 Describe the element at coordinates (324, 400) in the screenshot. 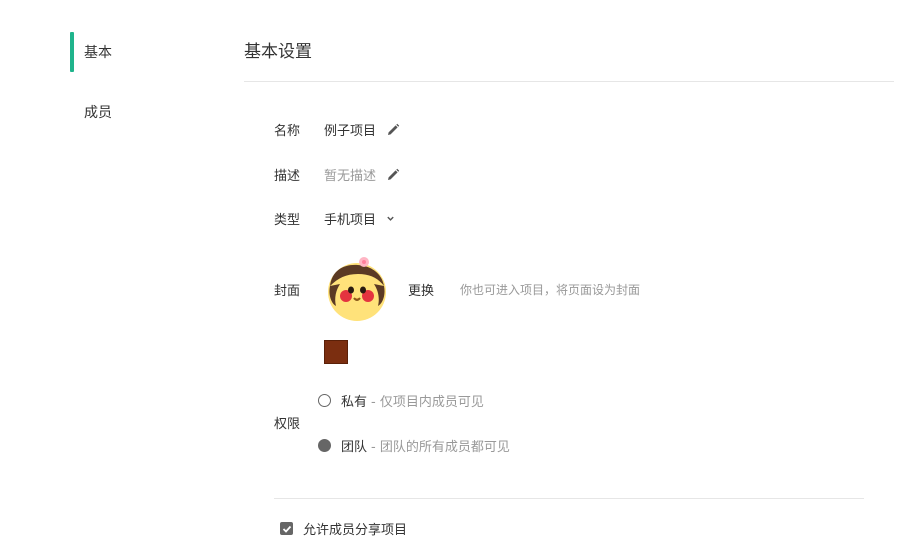

I see `radio-unchecked-icon` at that location.